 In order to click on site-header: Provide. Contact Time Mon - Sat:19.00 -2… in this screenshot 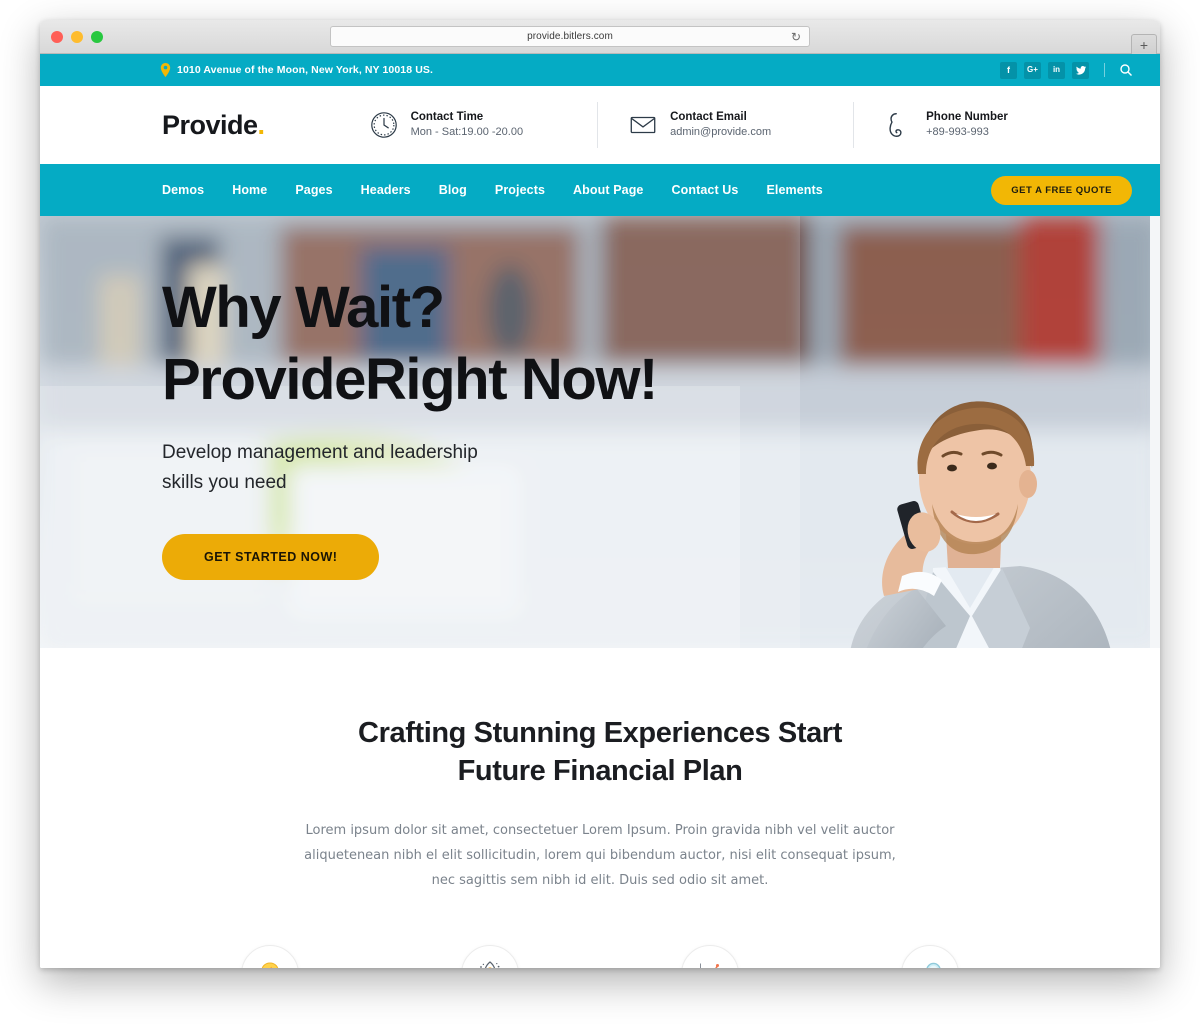, I will do `click(600, 125)`.